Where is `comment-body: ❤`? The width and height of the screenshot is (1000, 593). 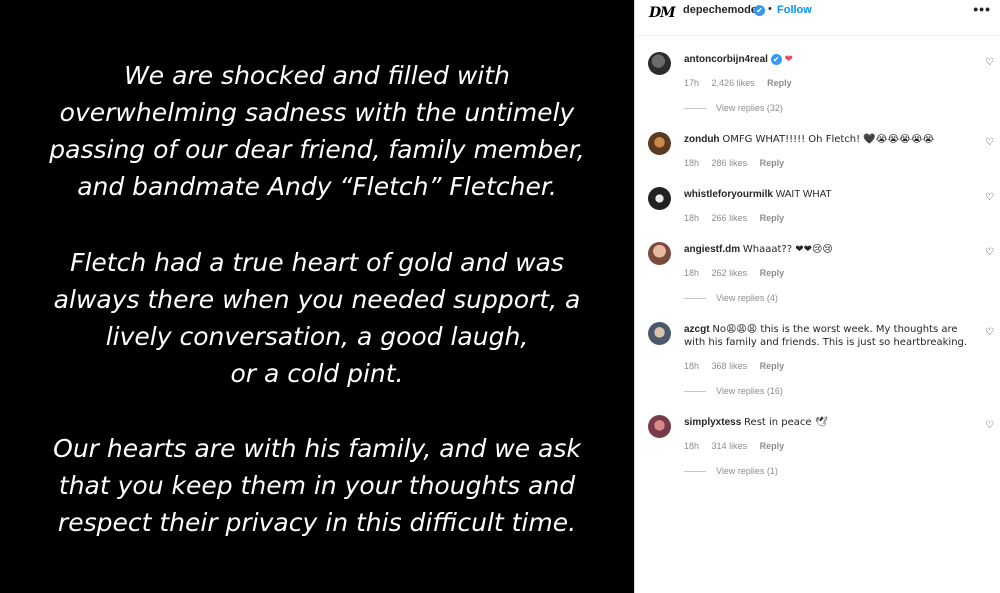
comment-body: ❤ is located at coordinates (788, 59).